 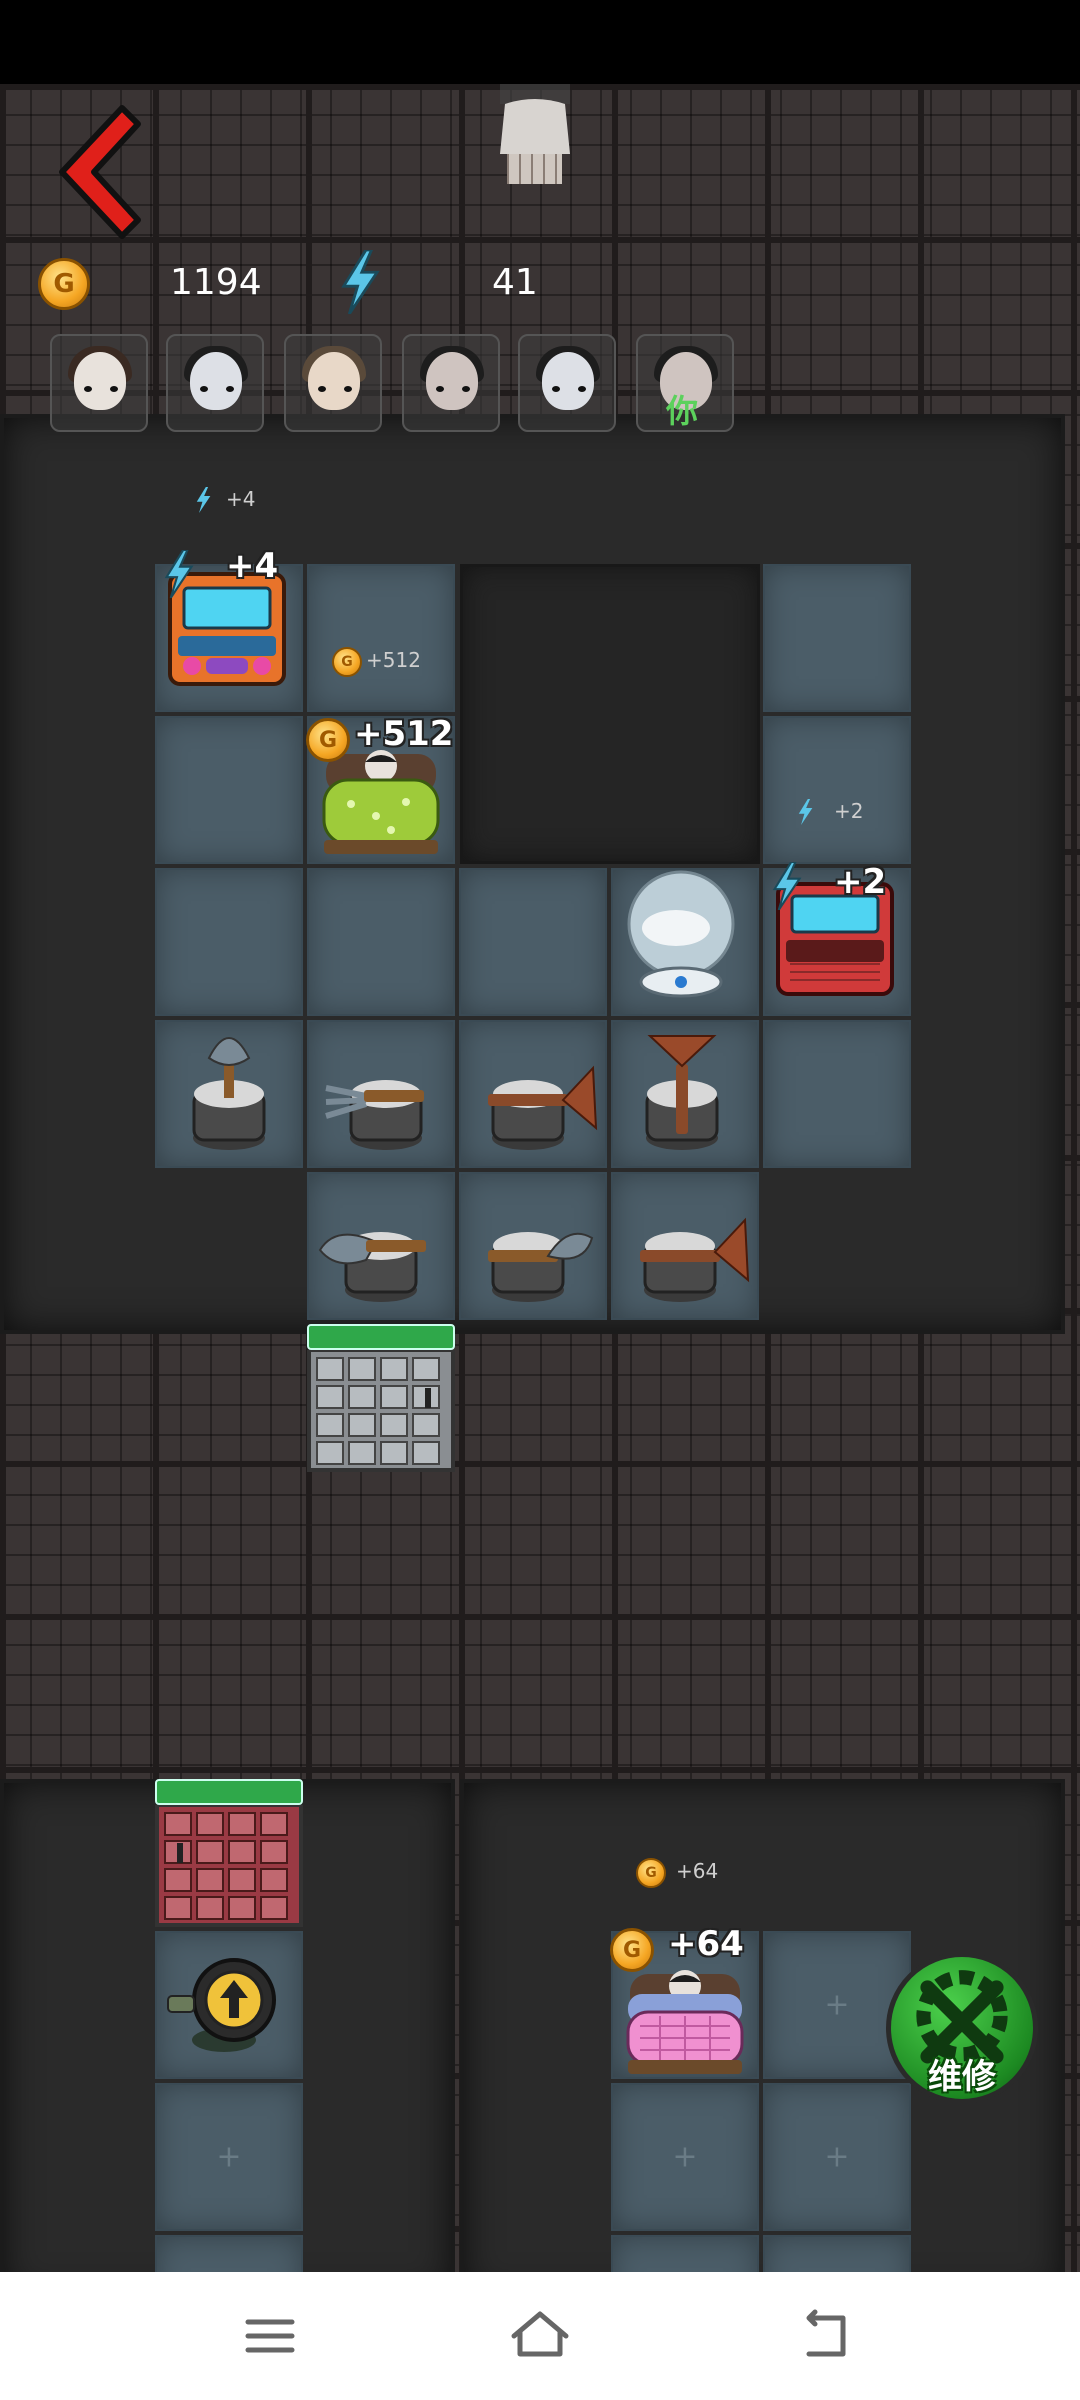 I want to click on energy-gain-label: +4, so click(x=252, y=566).